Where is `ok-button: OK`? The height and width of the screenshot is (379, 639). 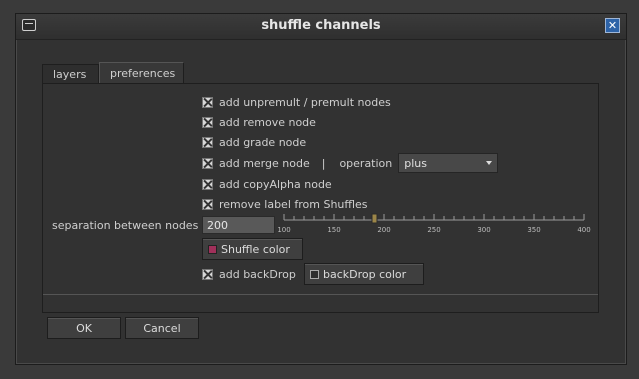 ok-button: OK is located at coordinates (84, 328).